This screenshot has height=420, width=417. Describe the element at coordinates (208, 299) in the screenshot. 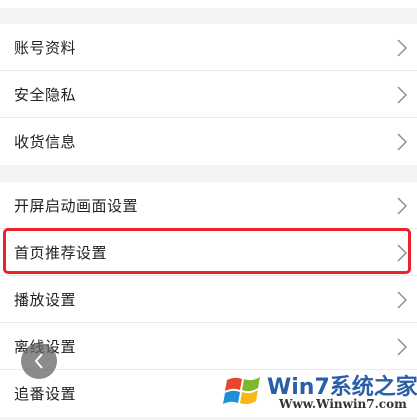

I see `settings-row-playback: 播放设置` at that location.